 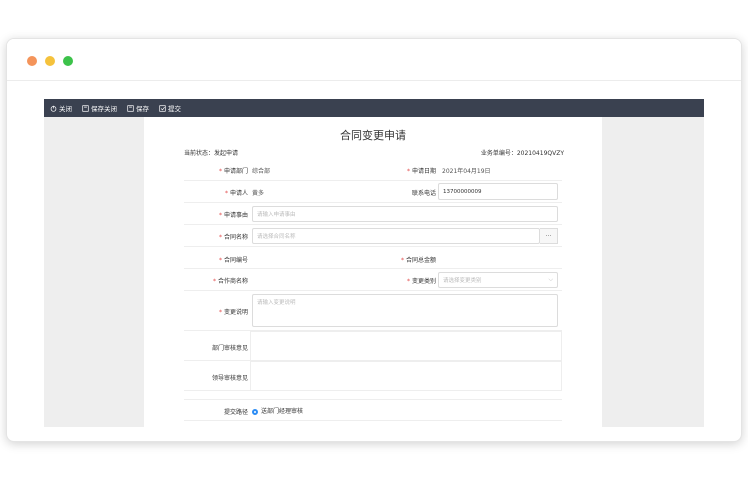 I want to click on form-title: 合同变更申请, so click(x=373, y=135).